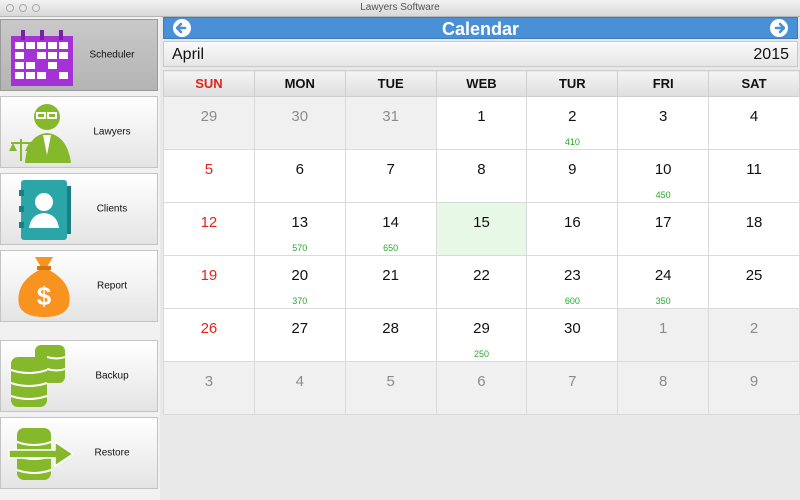 The height and width of the screenshot is (500, 800). I want to click on weekday-header-row: SUN MON TUE WEB TUR FRI SAT, so click(481, 83).